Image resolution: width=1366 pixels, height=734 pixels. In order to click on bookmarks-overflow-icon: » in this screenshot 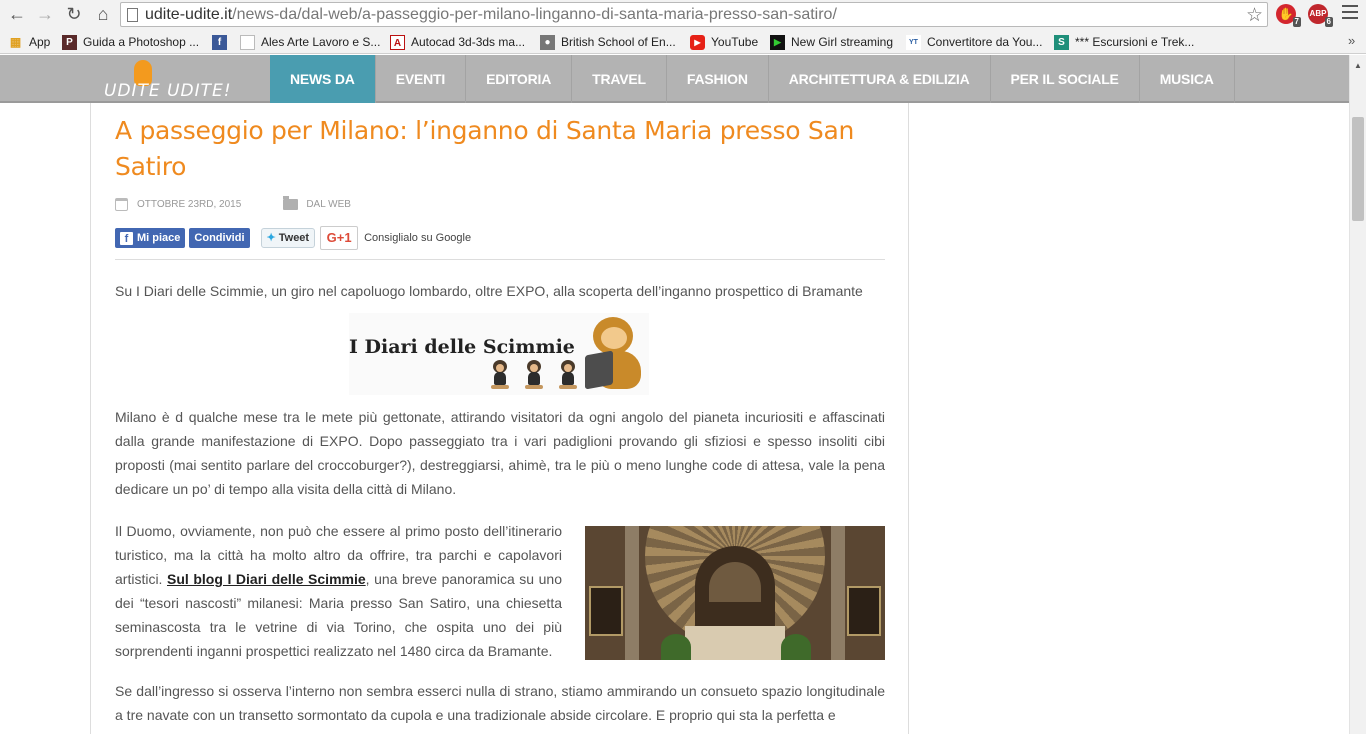, I will do `click(1351, 40)`.